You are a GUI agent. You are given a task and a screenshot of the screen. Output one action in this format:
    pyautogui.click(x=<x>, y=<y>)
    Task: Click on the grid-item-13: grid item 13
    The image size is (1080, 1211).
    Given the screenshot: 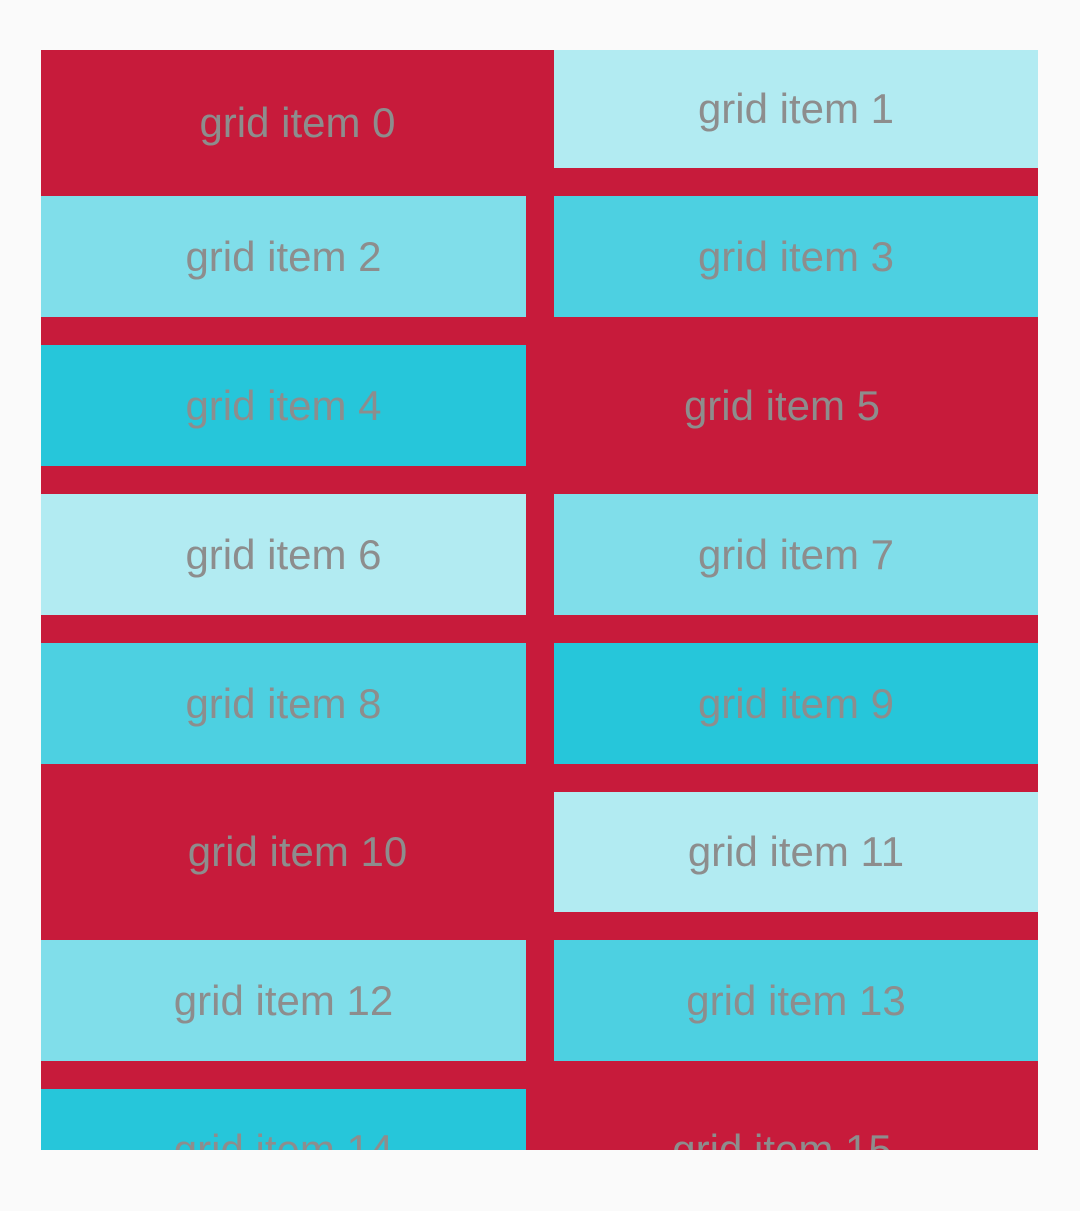 What is the action you would take?
    pyautogui.click(x=796, y=1000)
    